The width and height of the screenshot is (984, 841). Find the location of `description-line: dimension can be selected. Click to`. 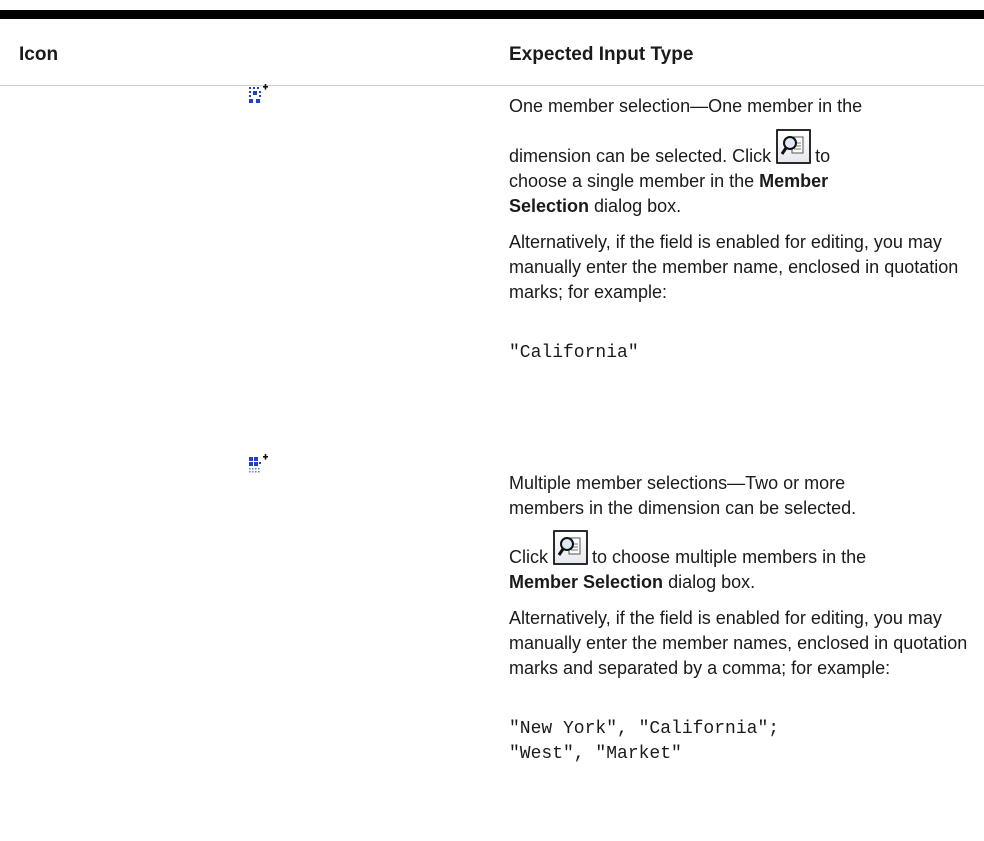

description-line: dimension can be selected. Click to is located at coordinates (744, 149).